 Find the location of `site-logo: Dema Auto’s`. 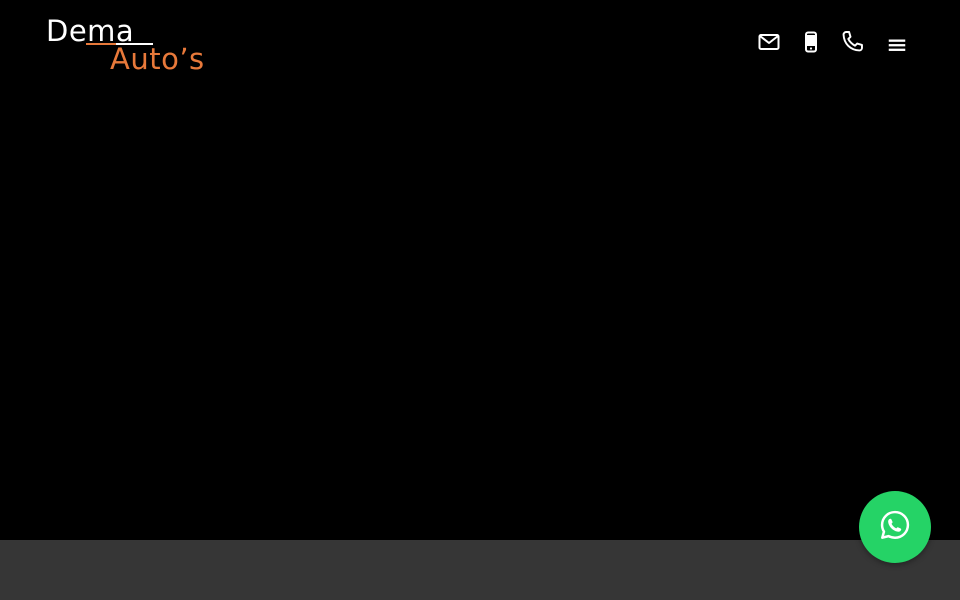

site-logo: Dema Auto’s is located at coordinates (126, 44).